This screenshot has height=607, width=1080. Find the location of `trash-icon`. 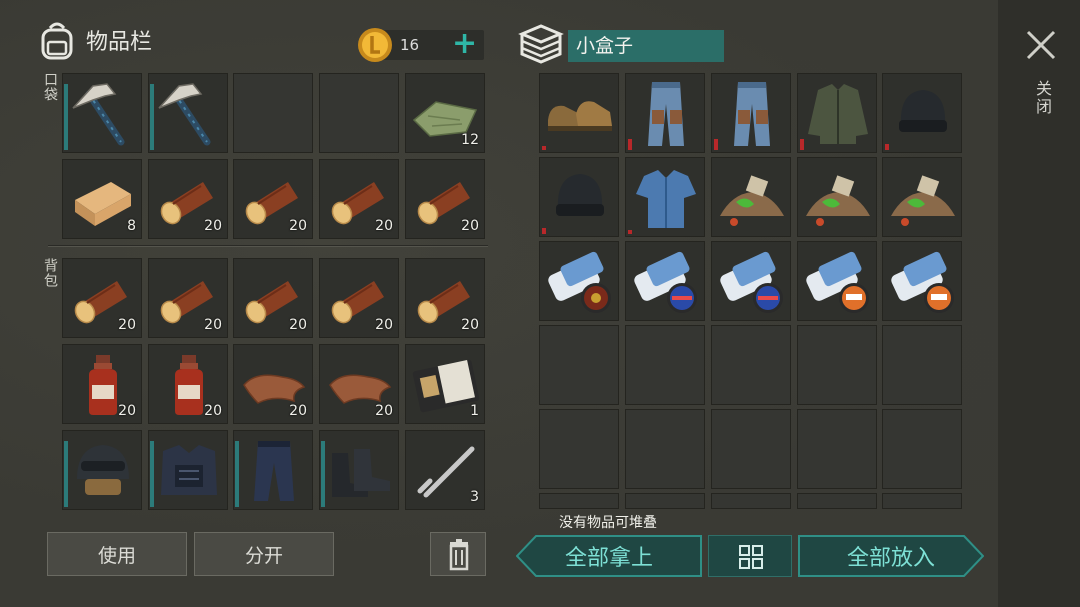

trash-icon is located at coordinates (459, 555).